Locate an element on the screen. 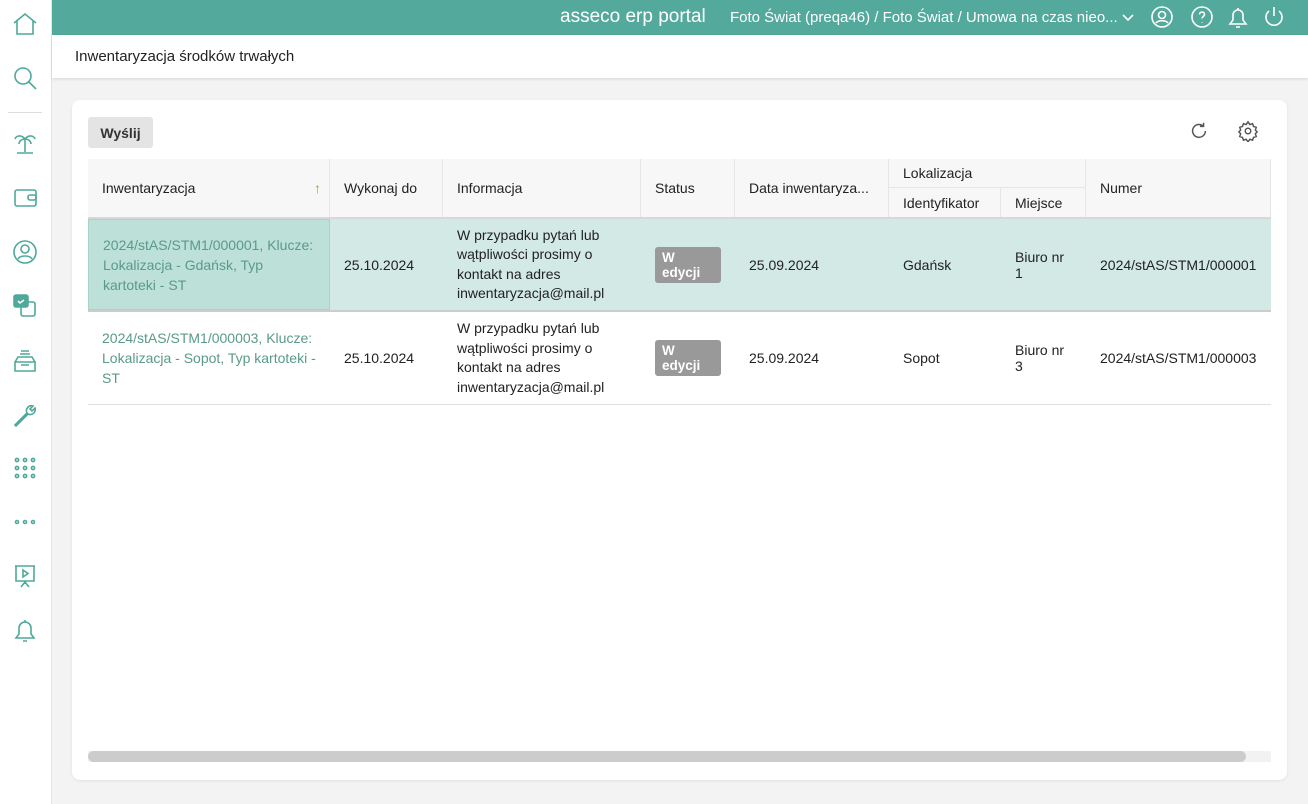 Image resolution: width=1308 pixels, height=804 pixels. cell-numer: 2024/stAS/STM1/000001 is located at coordinates (1178, 264).